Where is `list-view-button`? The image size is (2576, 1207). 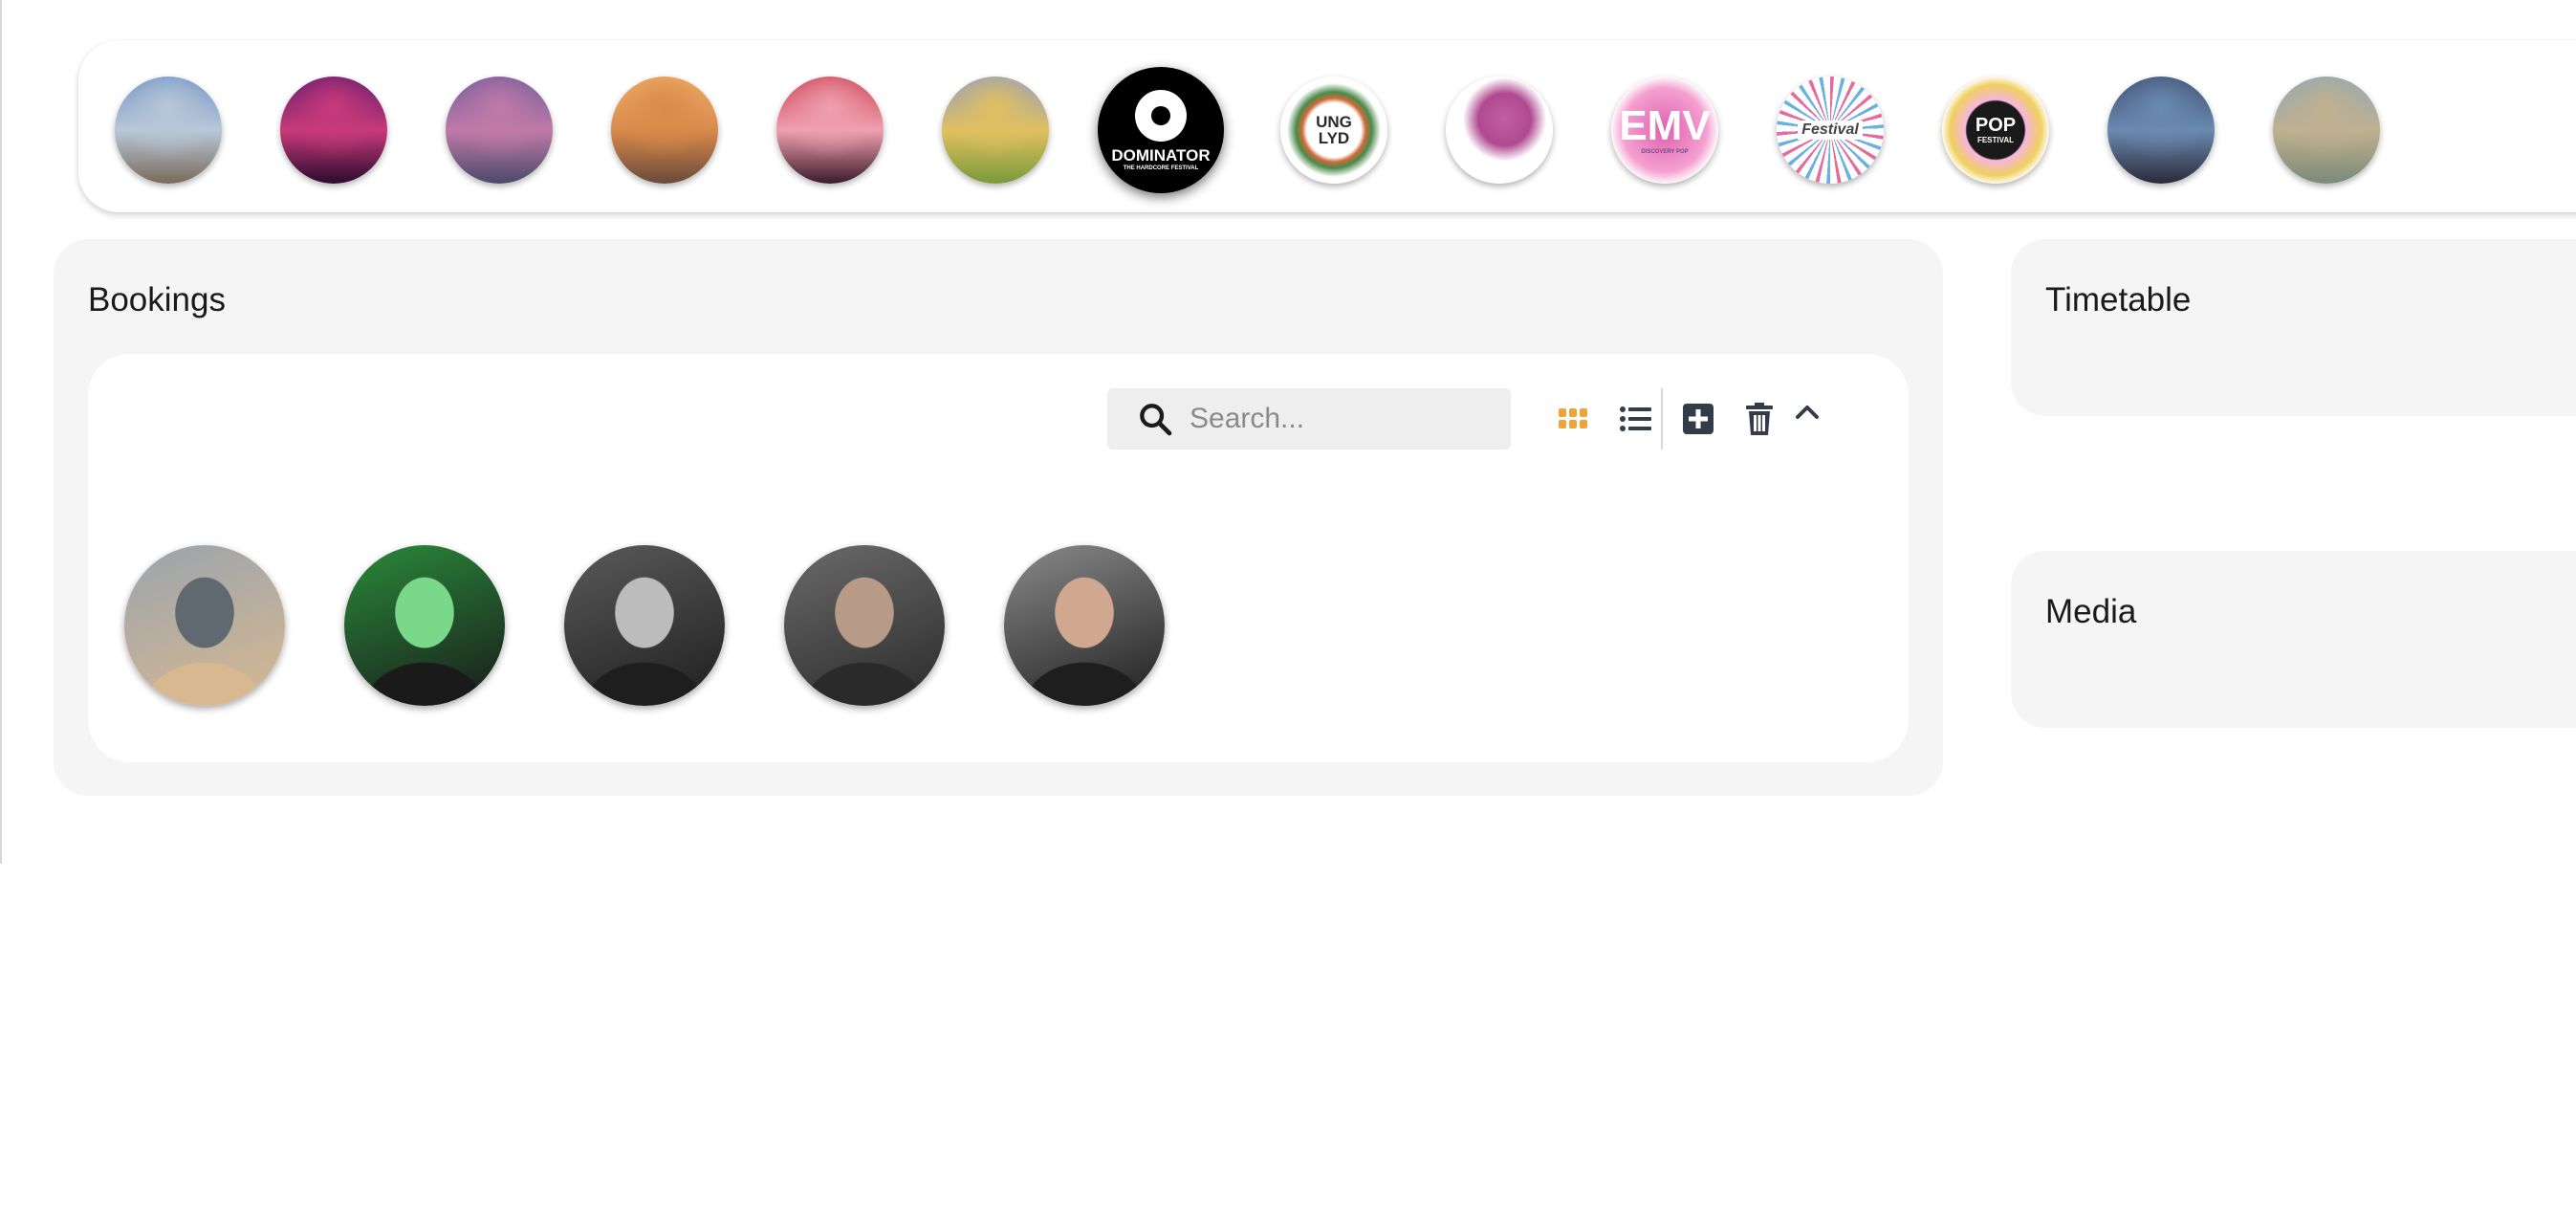
list-view-button is located at coordinates (1635, 419).